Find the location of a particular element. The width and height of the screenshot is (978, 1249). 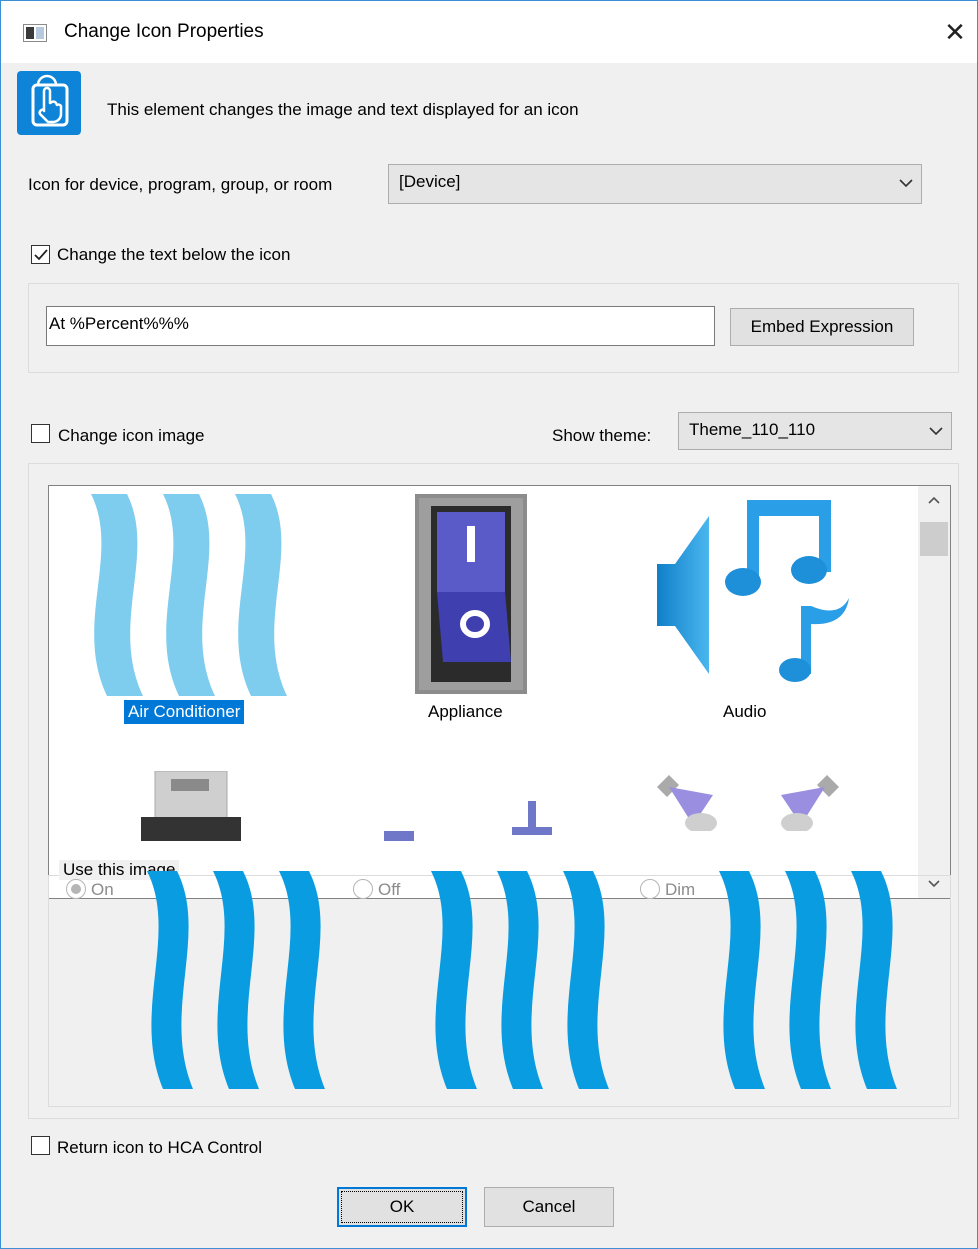

gallery-scrollbar is located at coordinates (934, 692).